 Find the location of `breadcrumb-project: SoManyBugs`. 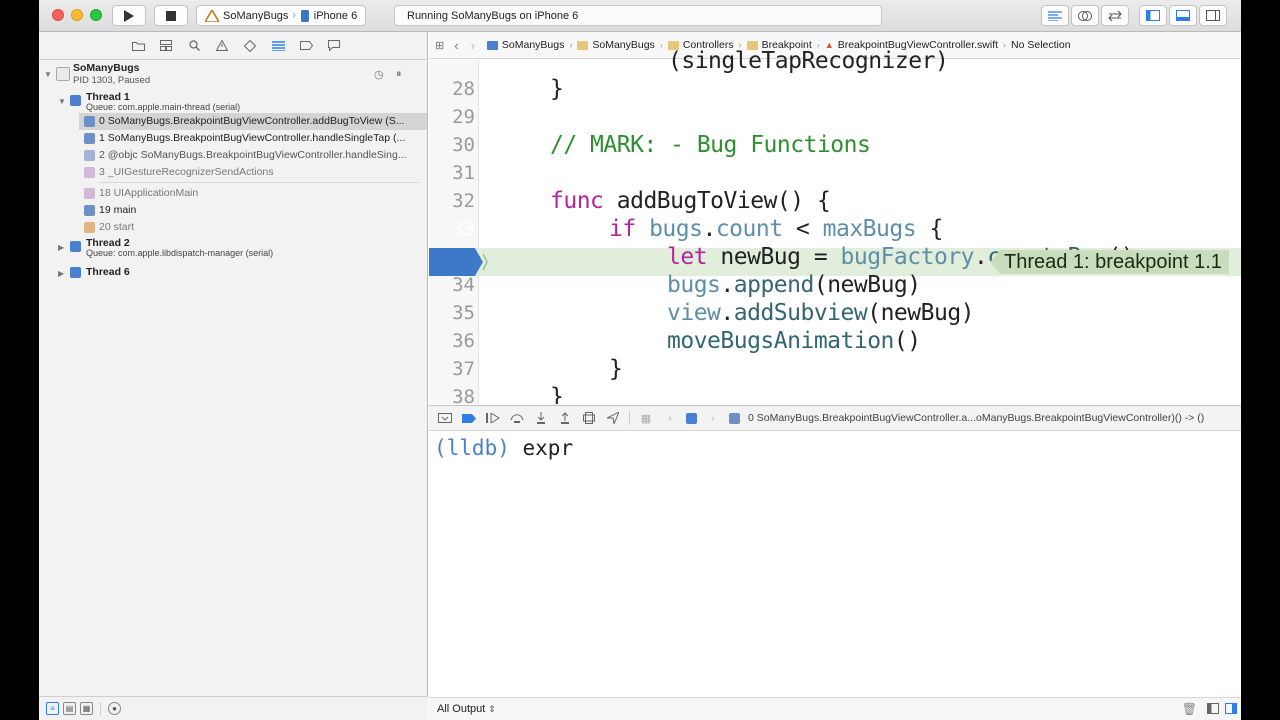

breadcrumb-project: SoManyBugs is located at coordinates (533, 45).